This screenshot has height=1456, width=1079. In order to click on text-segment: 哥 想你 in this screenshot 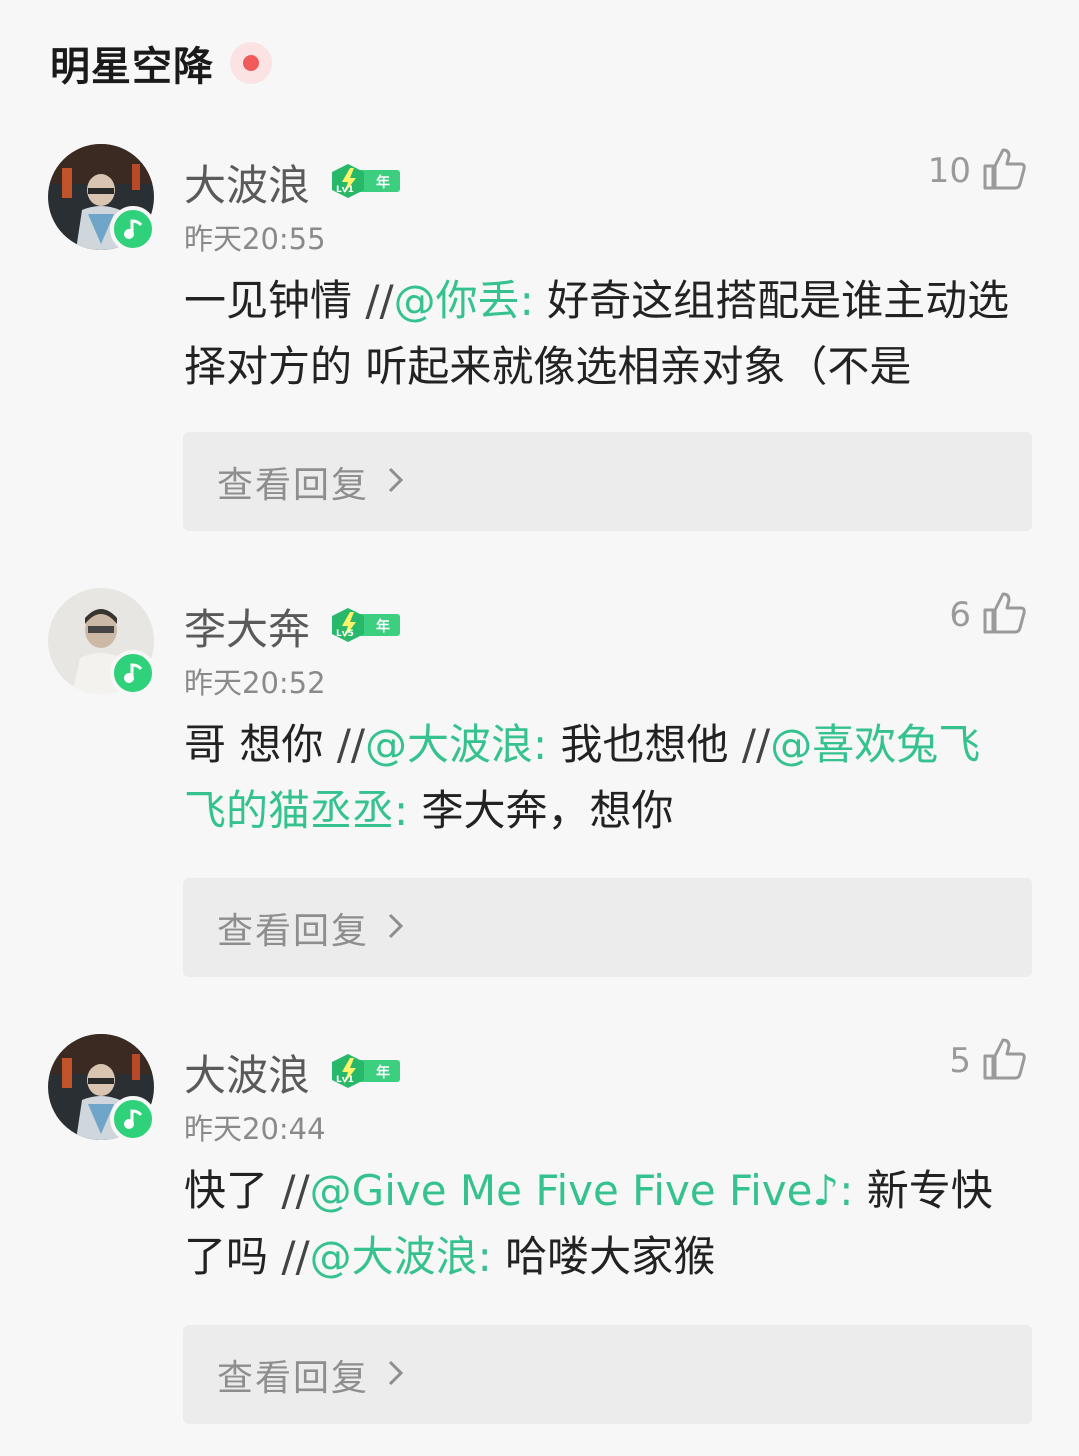, I will do `click(260, 744)`.